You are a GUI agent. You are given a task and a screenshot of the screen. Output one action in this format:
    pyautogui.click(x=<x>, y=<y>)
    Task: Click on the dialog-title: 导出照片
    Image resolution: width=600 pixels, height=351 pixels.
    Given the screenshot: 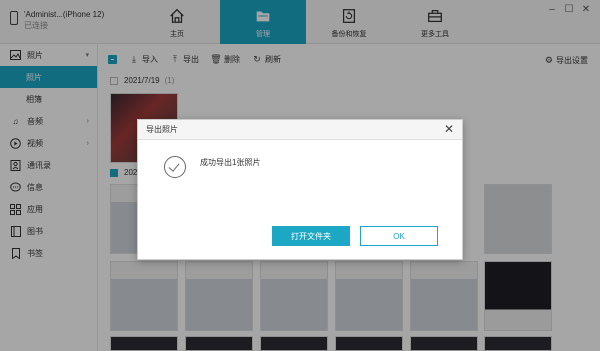 What is the action you would take?
    pyautogui.click(x=162, y=129)
    